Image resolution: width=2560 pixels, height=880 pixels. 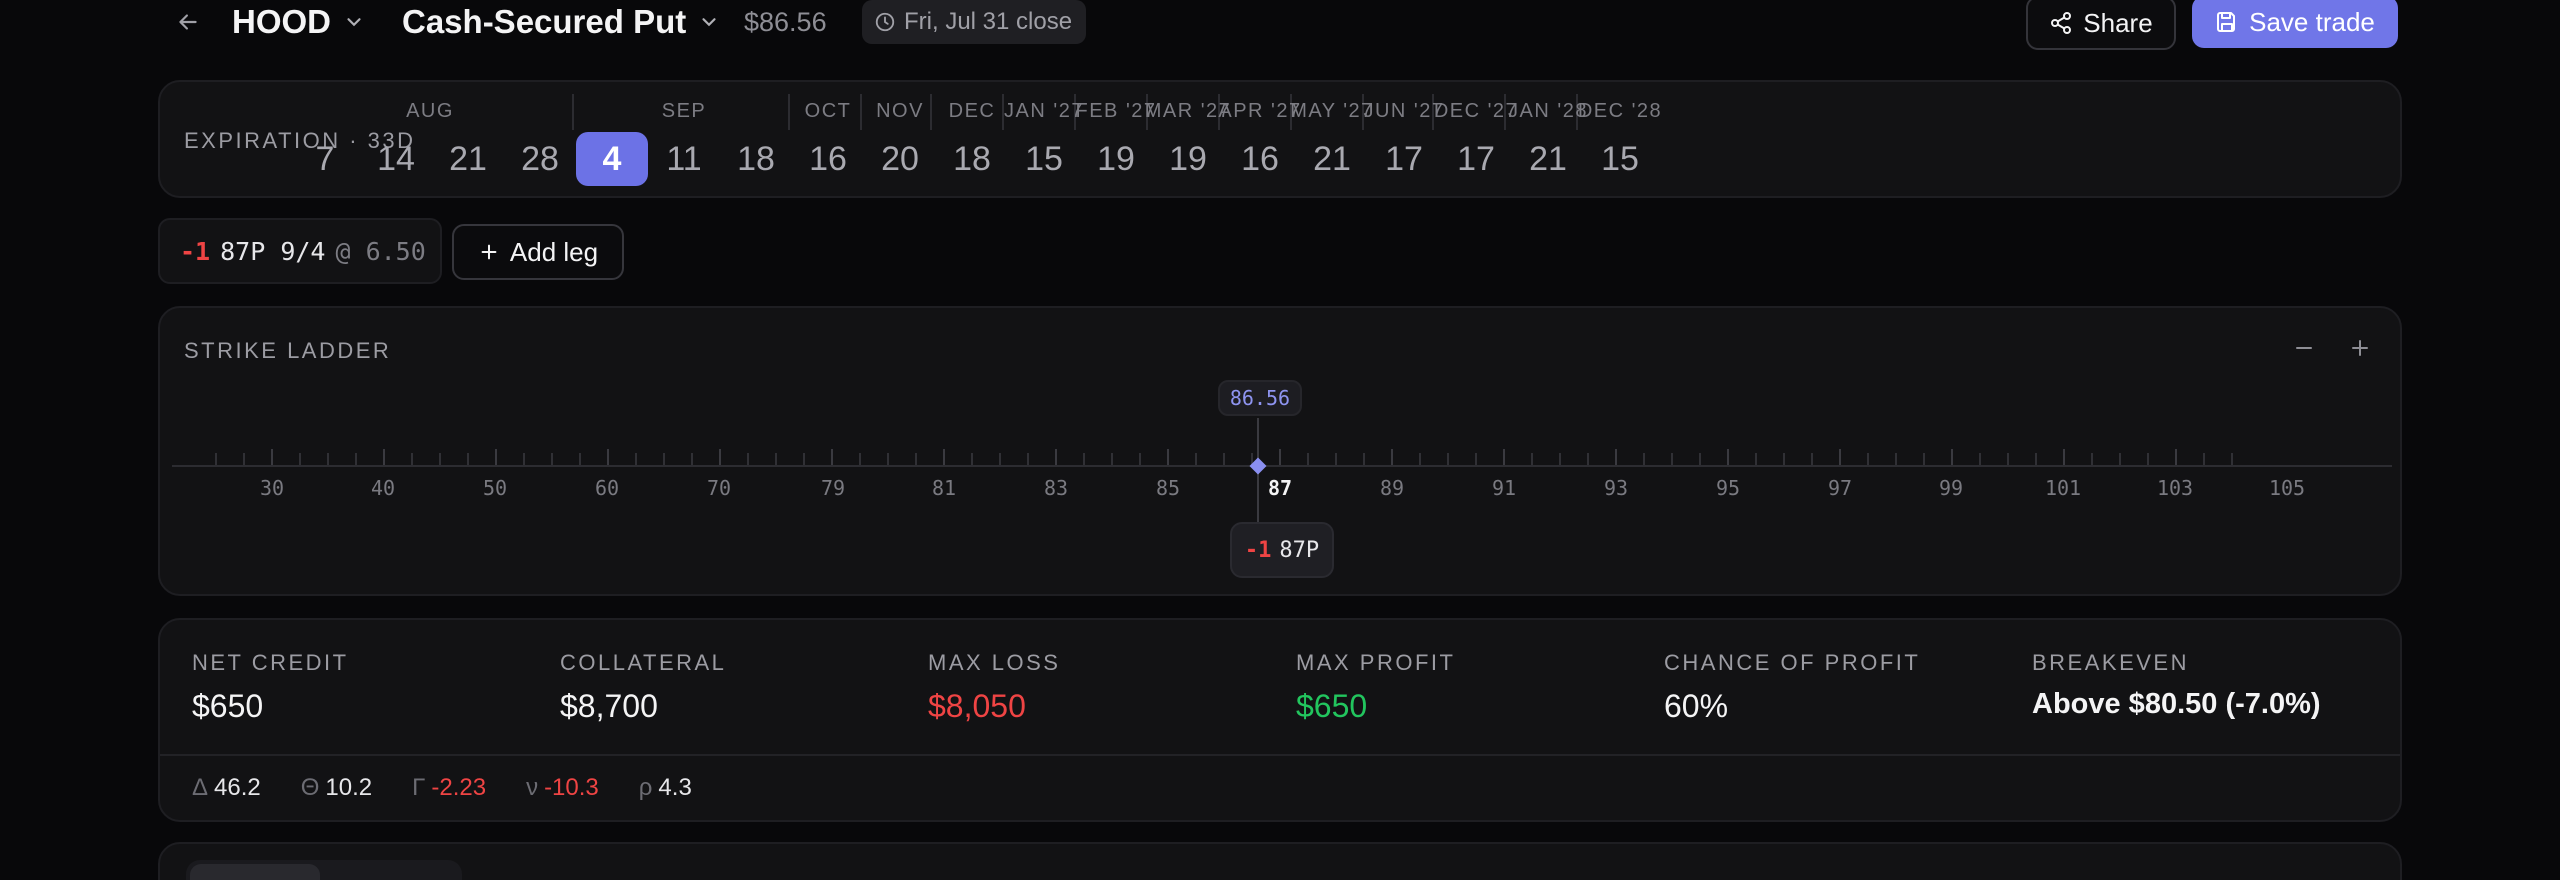 I want to click on expiration-month: JAN '28, so click(x=1548, y=111).